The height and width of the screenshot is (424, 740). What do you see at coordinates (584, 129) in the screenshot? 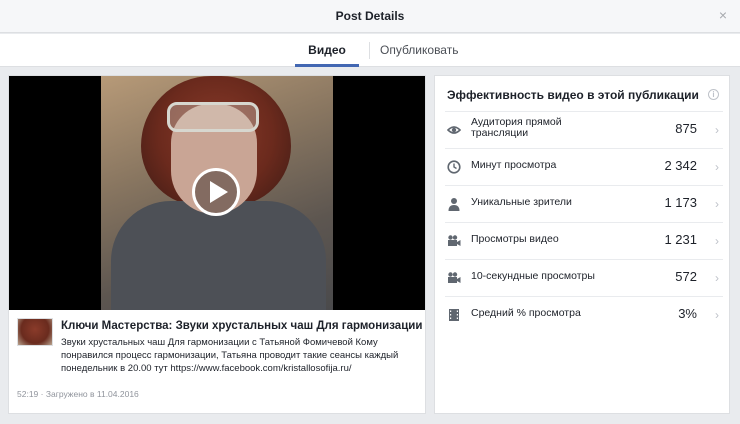
I see `metric-live-audience: Аудитория прямой трансляции 875 ›` at bounding box center [584, 129].